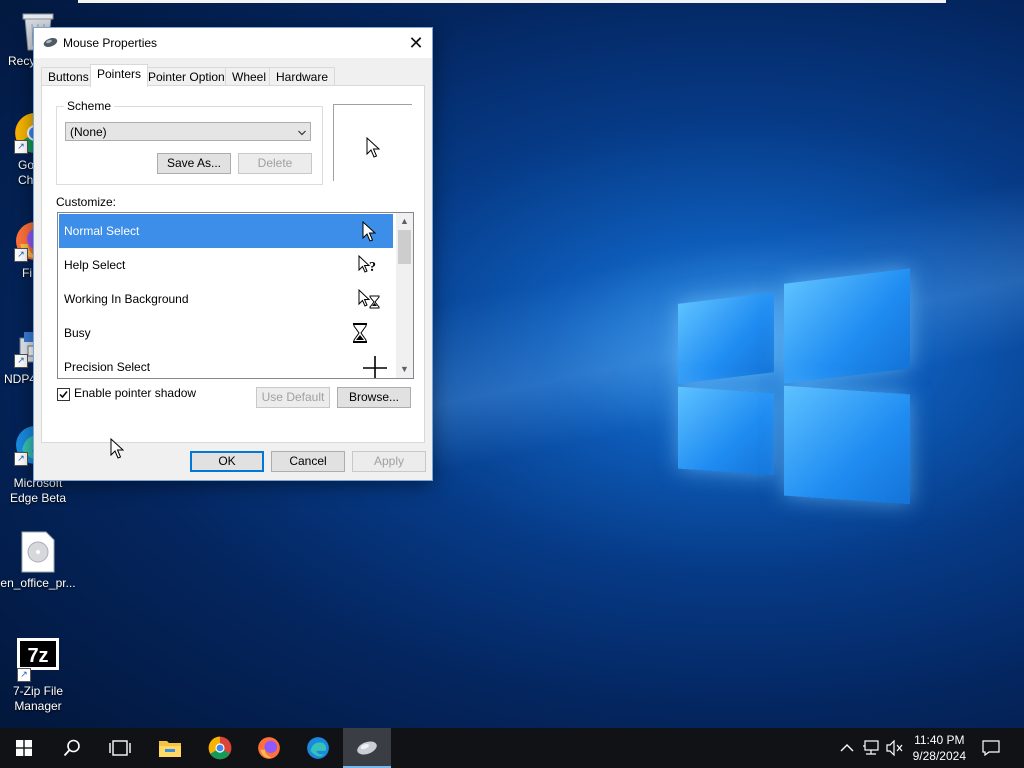 The height and width of the screenshot is (768, 1024). Describe the element at coordinates (227, 461) in the screenshot. I see `ok-button: OK` at that location.